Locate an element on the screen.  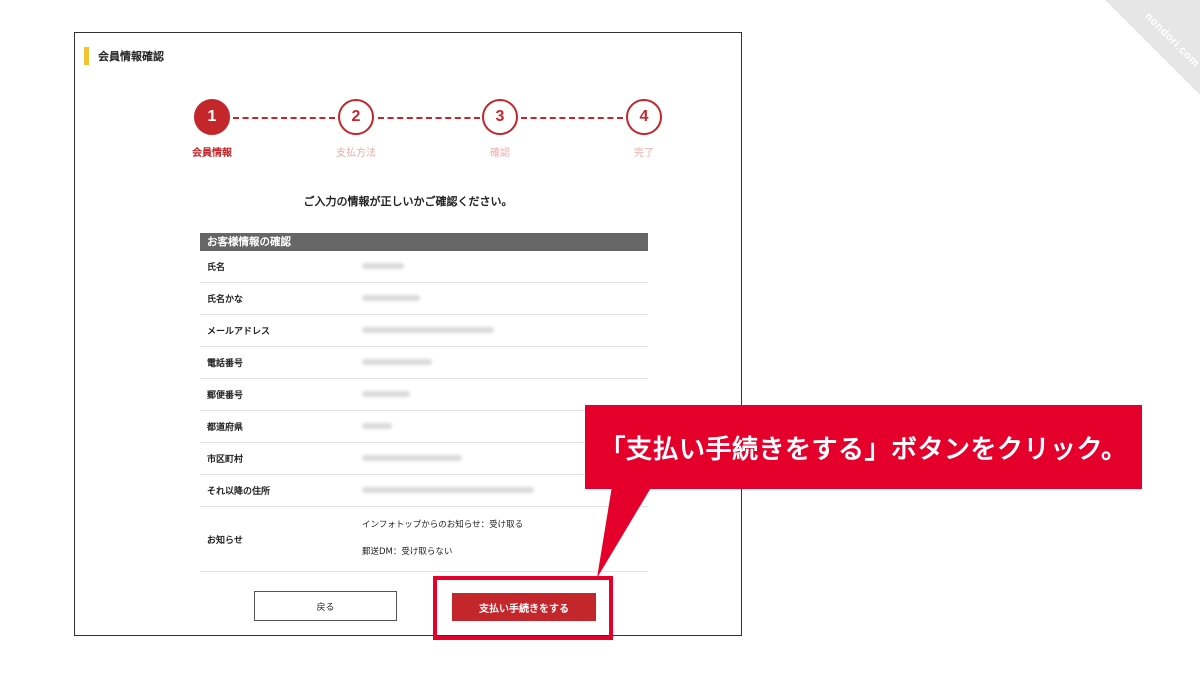
watermark-ribbon: nondori.com is located at coordinates (1135, 65).